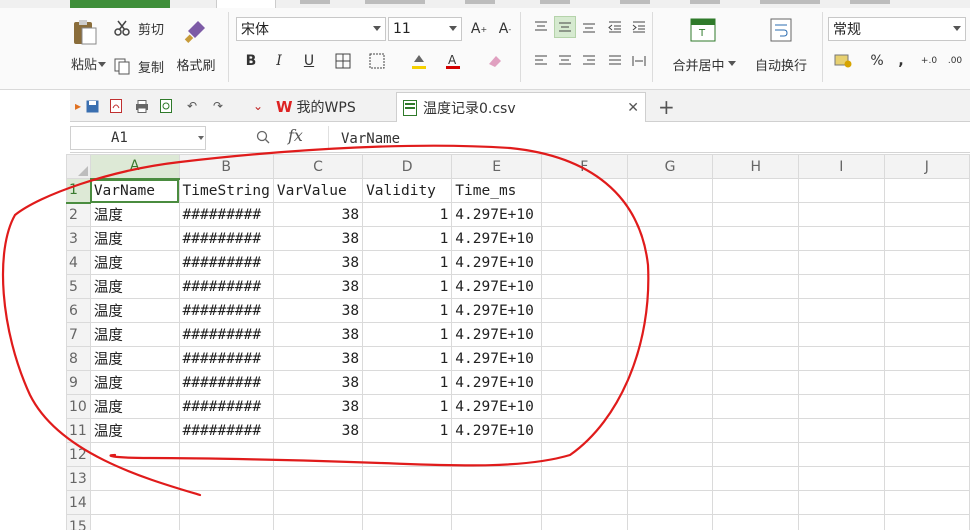  What do you see at coordinates (584, 262) in the screenshot?
I see `cell-f4` at bounding box center [584, 262].